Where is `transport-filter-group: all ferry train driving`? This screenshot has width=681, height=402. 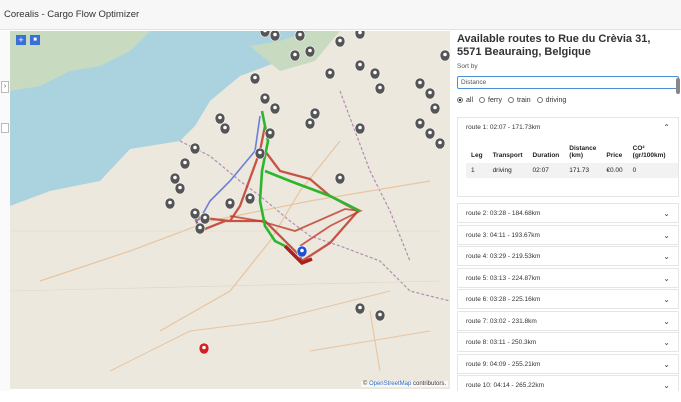 transport-filter-group: all ferry train driving is located at coordinates (514, 100).